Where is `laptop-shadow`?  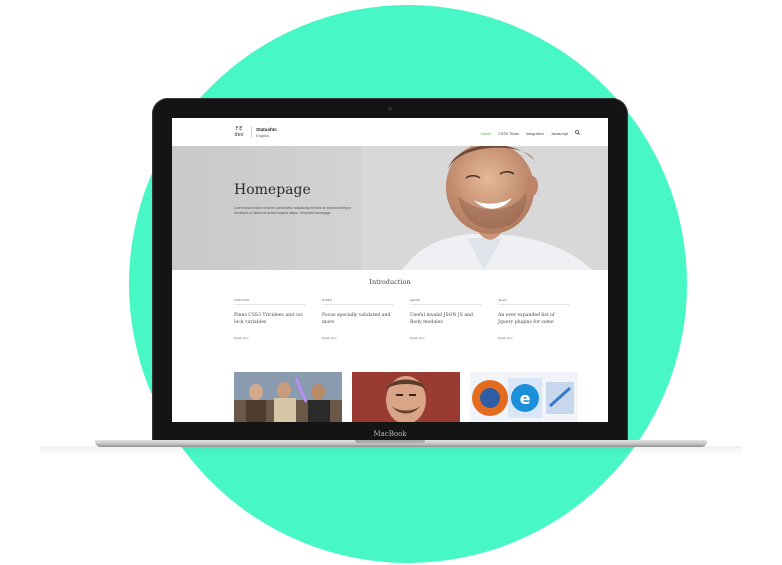 laptop-shadow is located at coordinates (391, 451).